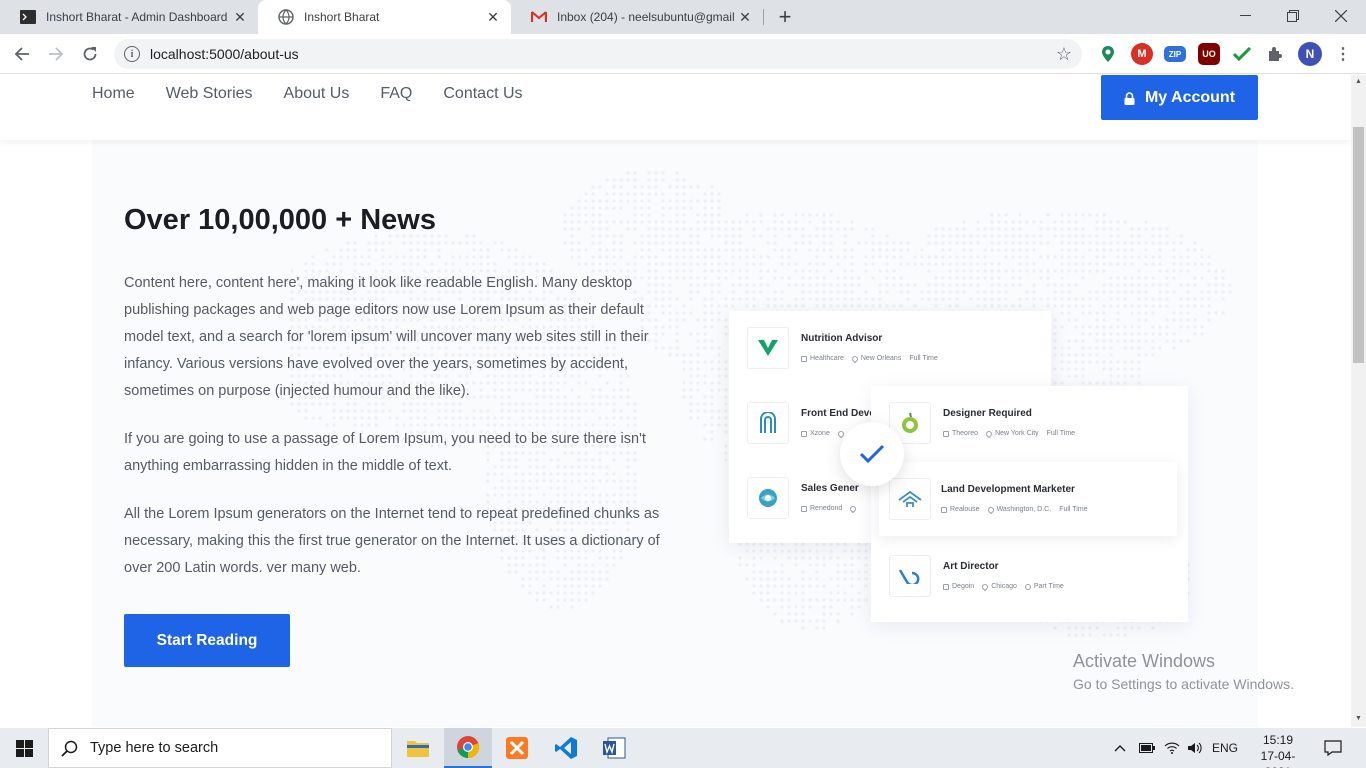 Image resolution: width=1366 pixels, height=768 pixels. Describe the element at coordinates (69, 748) in the screenshot. I see `search-icon` at that location.